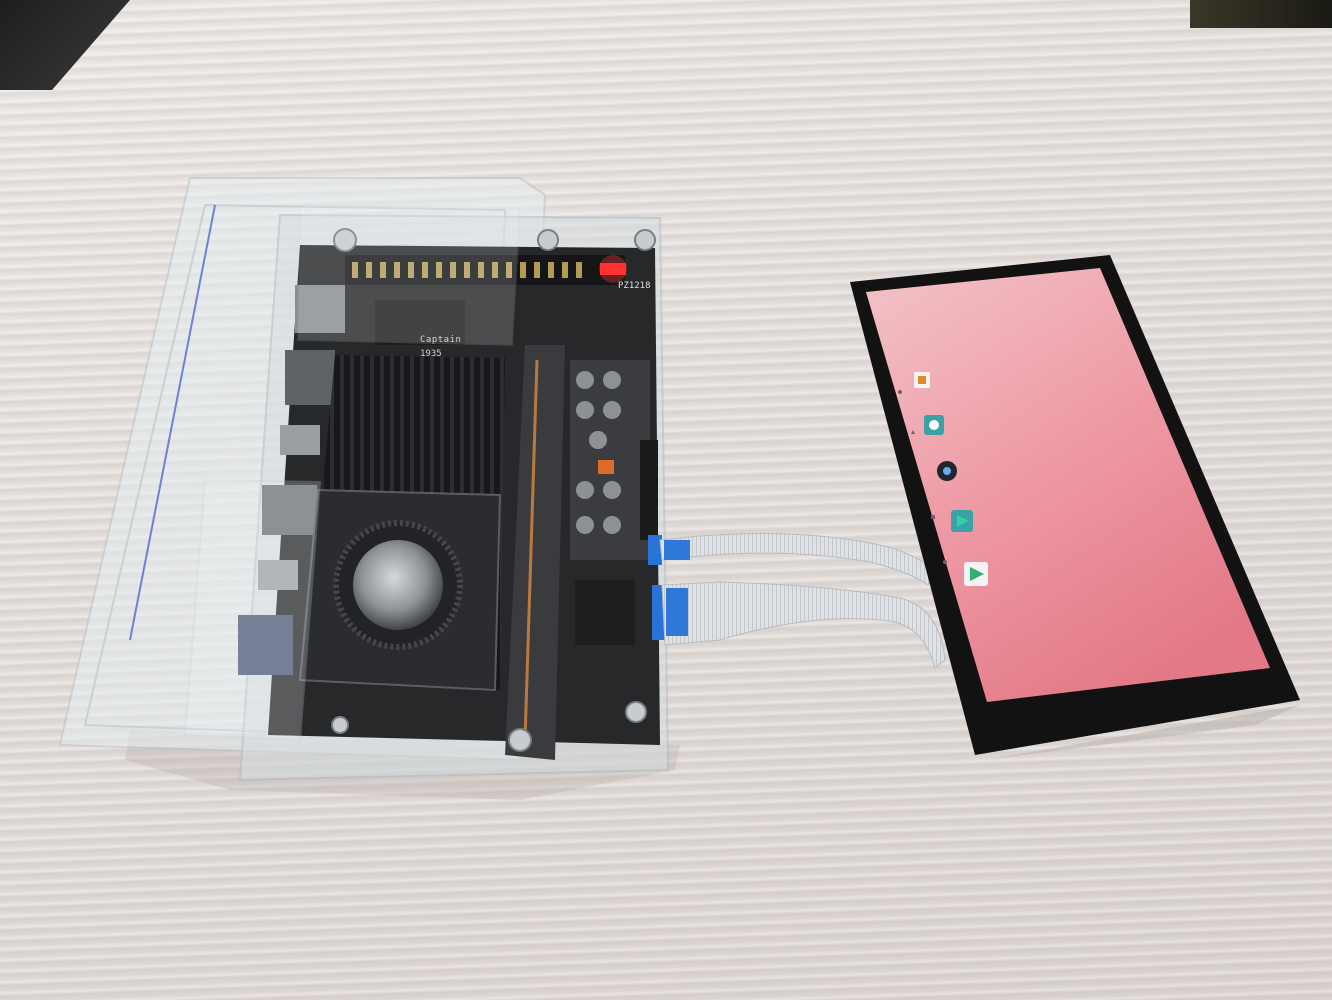 Image resolution: width=1332 pixels, height=1000 pixels. What do you see at coordinates (802, 600) in the screenshot?
I see `ribbon-cables` at bounding box center [802, 600].